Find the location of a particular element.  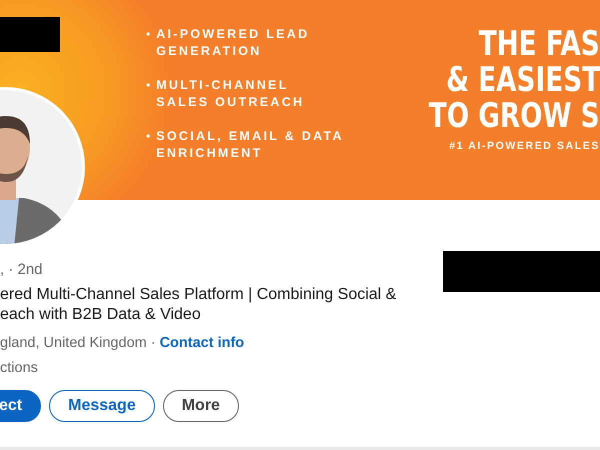

contact-info-link: Contact info is located at coordinates (202, 343).